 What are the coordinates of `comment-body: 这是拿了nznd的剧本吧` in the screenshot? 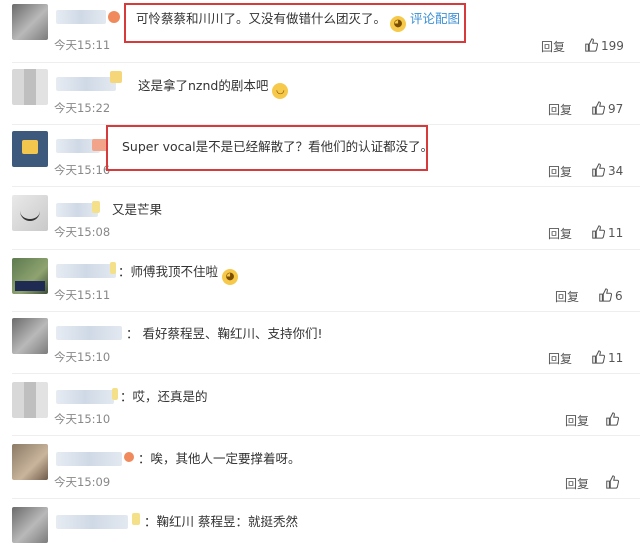 It's located at (203, 85).